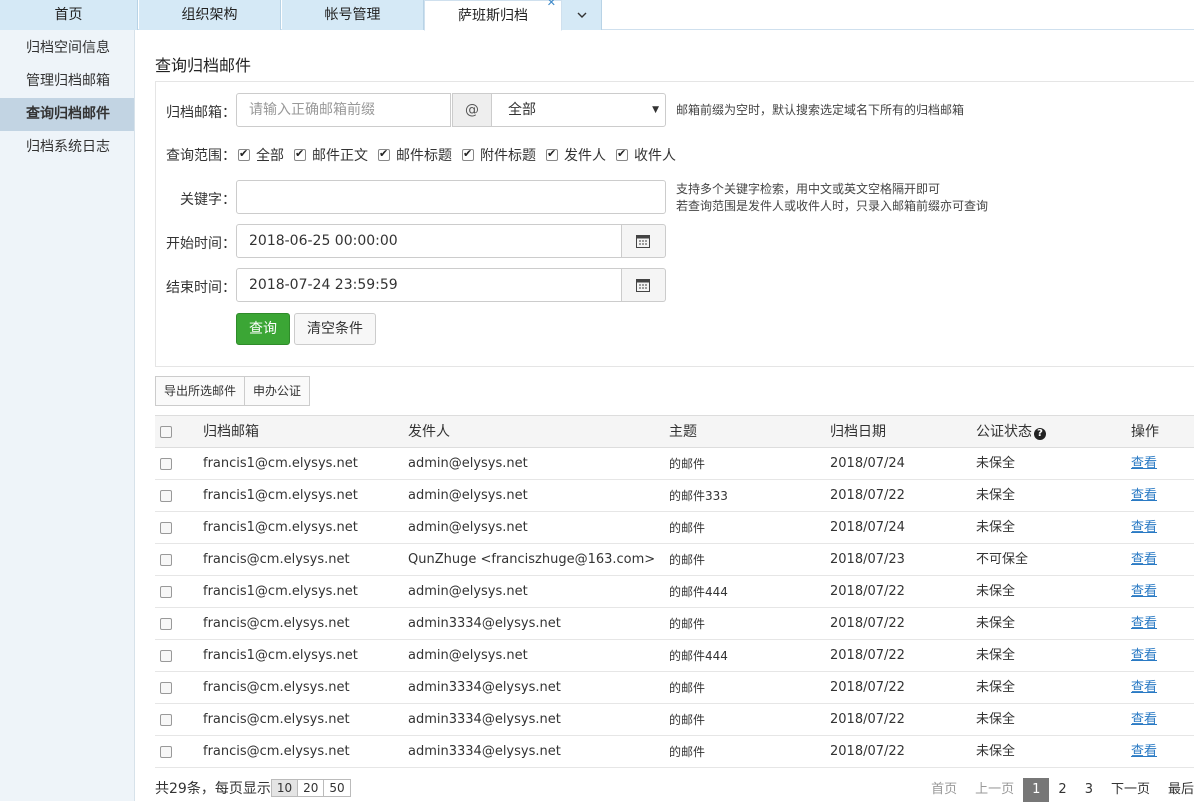 Image resolution: width=1194 pixels, height=802 pixels. I want to click on header-status-label: 公证状态, so click(1004, 432).